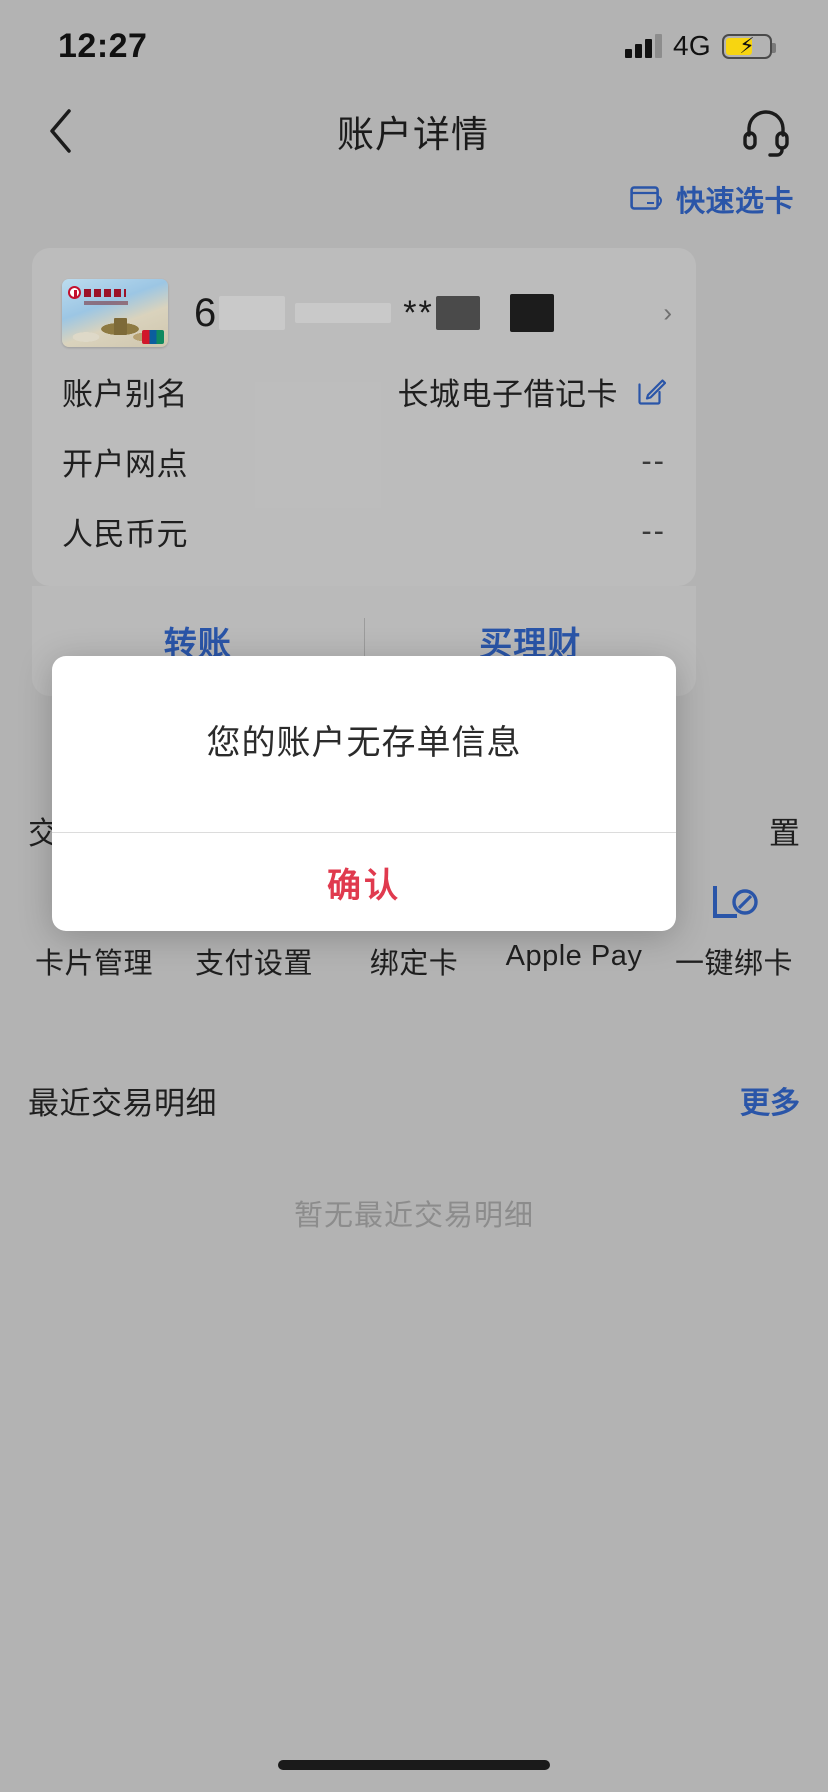  Describe the element at coordinates (692, 45) in the screenshot. I see `network-type-label: 4G` at that location.